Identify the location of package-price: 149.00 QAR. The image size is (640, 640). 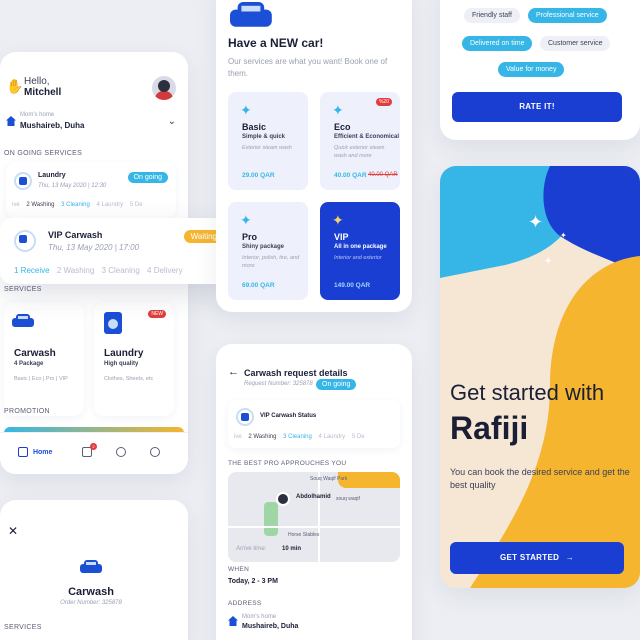
(352, 285).